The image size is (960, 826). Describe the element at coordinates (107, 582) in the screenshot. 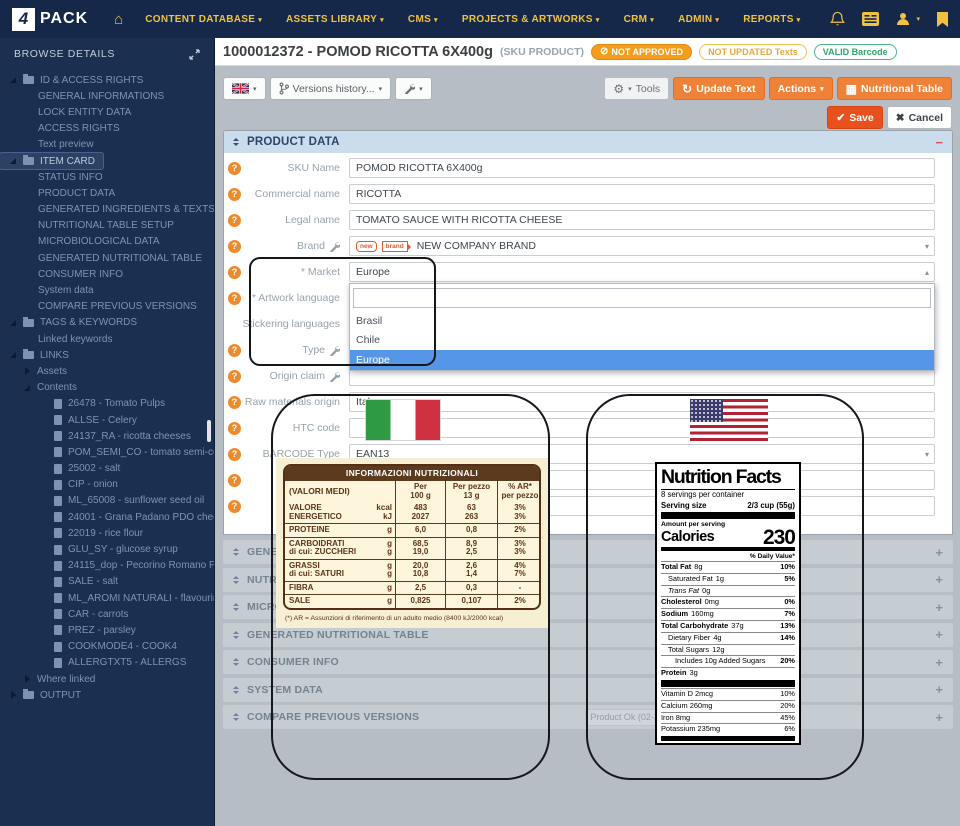

I see `tree-item: SALE - salt` at that location.